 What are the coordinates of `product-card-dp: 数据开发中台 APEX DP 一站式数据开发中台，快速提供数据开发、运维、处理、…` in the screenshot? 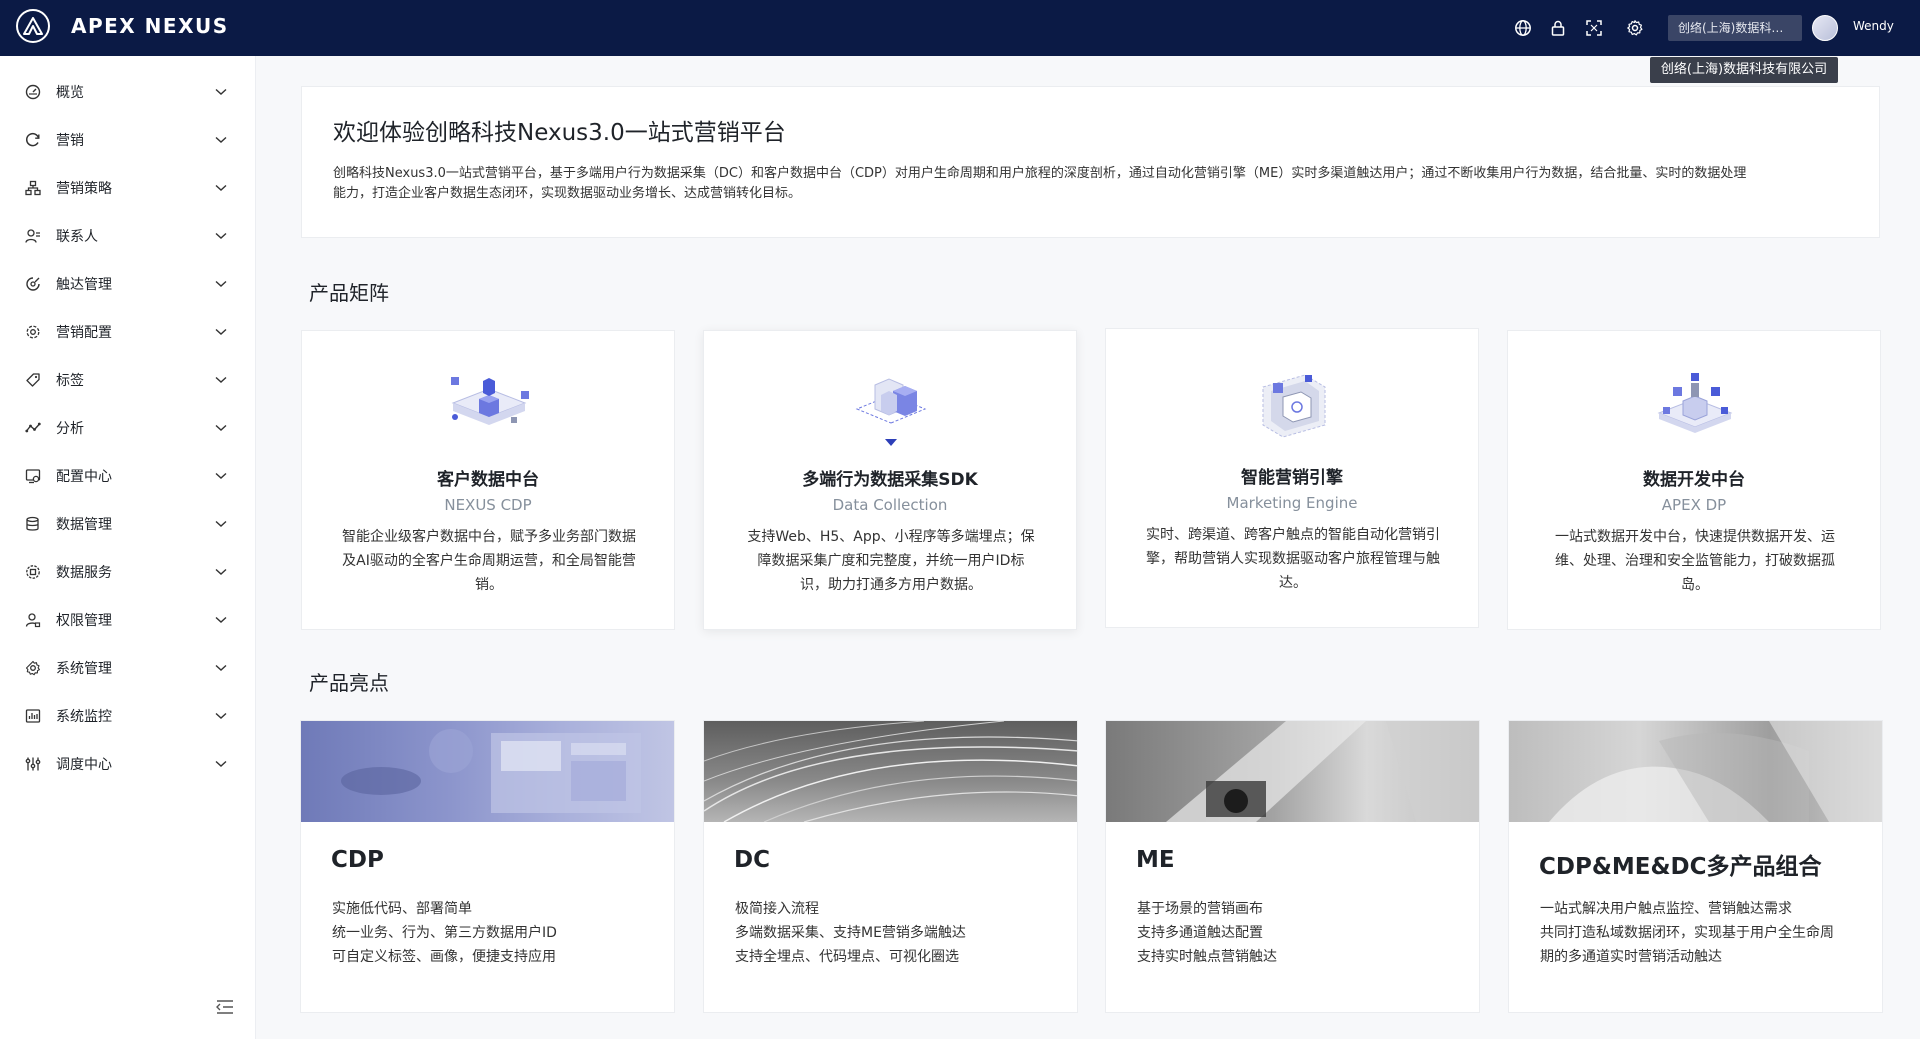 It's located at (1694, 480).